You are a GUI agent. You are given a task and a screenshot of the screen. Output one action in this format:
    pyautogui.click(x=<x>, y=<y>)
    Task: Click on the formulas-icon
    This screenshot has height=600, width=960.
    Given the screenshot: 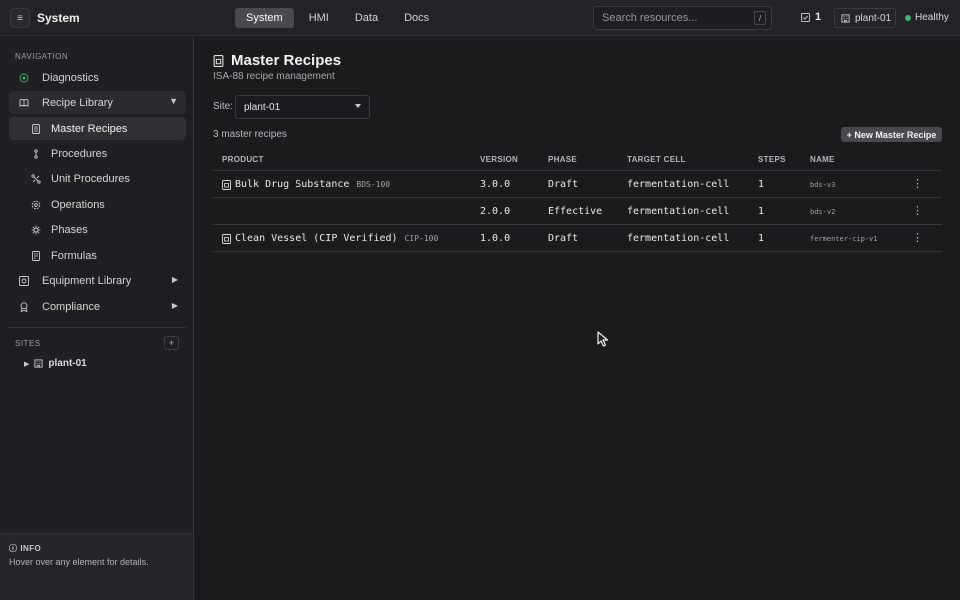 What is the action you would take?
    pyautogui.click(x=36, y=256)
    